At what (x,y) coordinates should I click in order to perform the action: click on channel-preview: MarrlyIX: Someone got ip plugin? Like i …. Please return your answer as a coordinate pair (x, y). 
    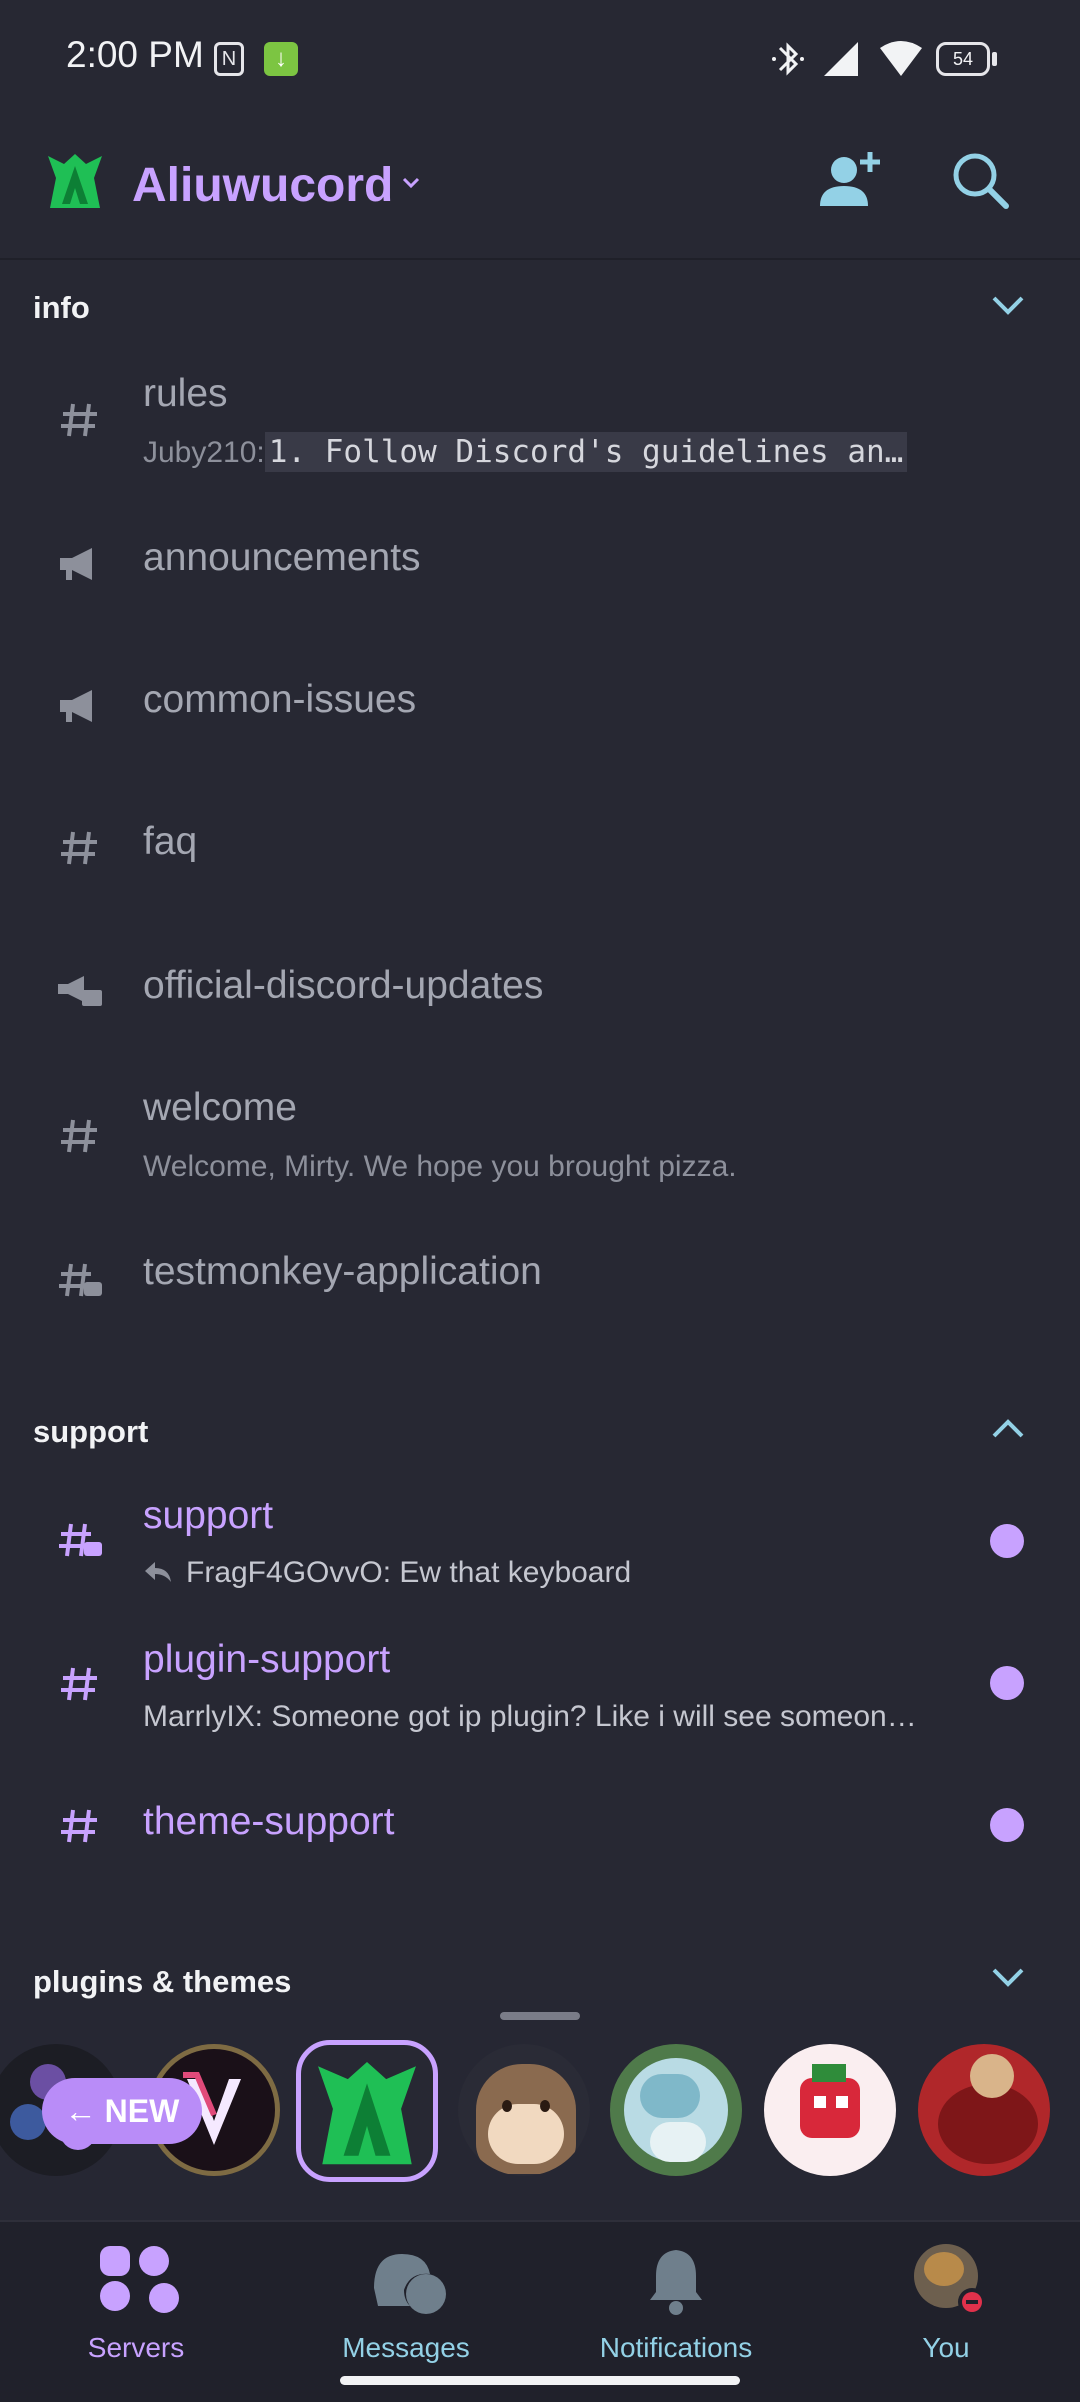
    Looking at the image, I should click on (530, 1716).